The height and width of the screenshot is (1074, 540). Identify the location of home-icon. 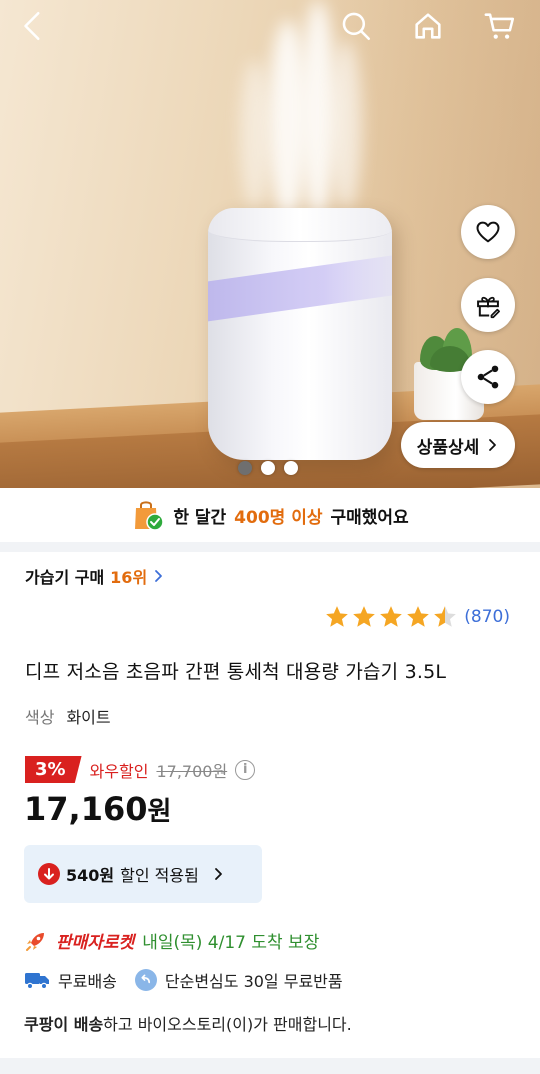
(428, 26).